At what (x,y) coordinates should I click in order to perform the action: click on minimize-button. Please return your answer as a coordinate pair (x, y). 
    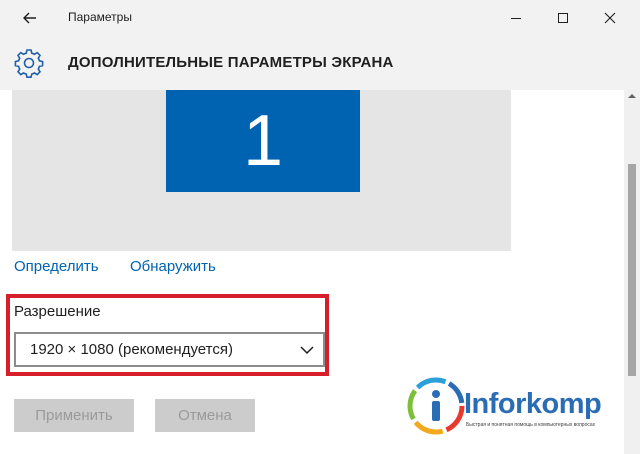
    Looking at the image, I should click on (516, 18).